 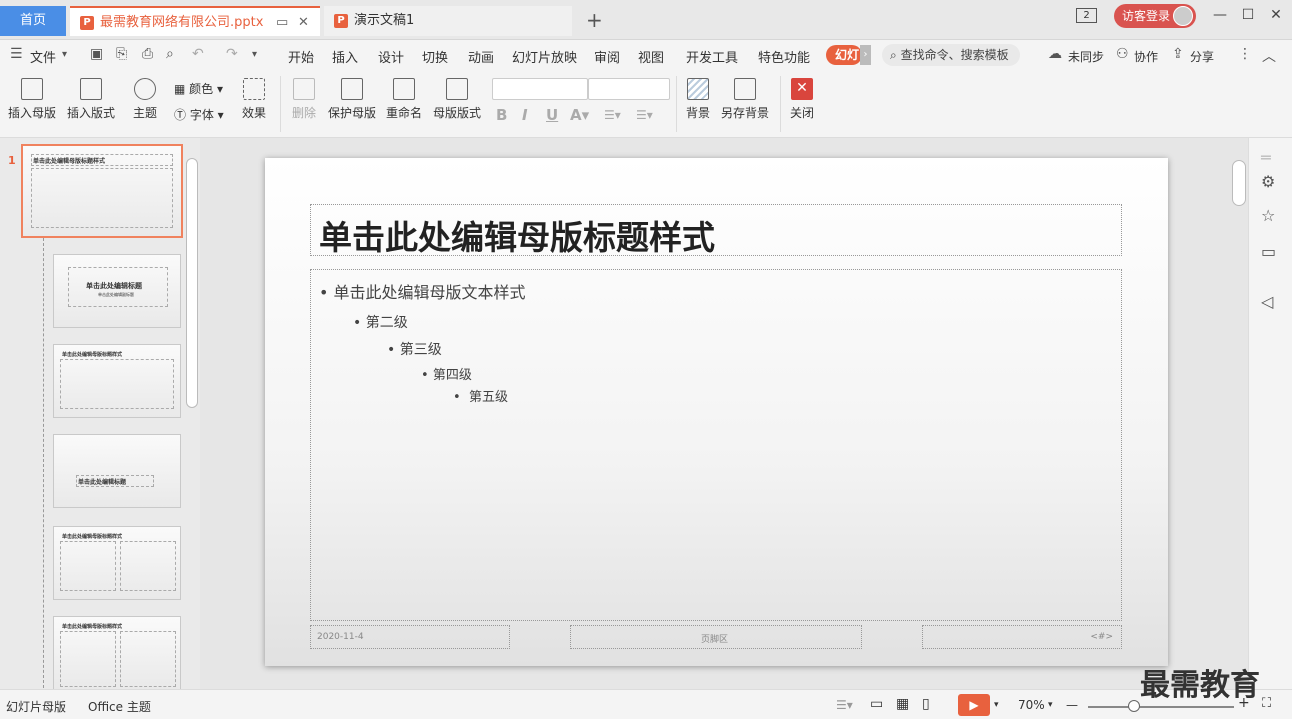 I want to click on play-slideshow-button: ▶, so click(x=974, y=705).